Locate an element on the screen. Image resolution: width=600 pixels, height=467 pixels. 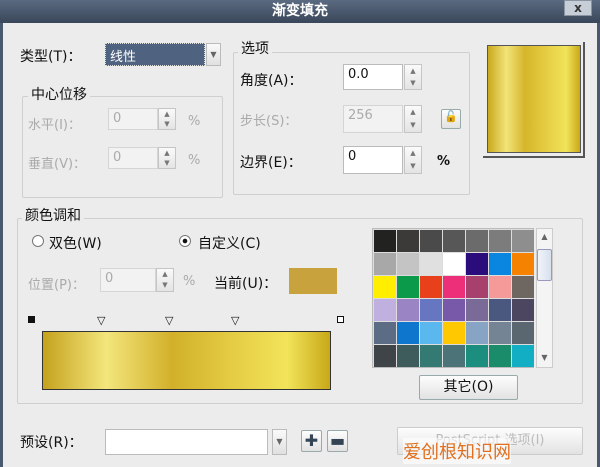
type-label: 类型(T)： is located at coordinates (51, 57).